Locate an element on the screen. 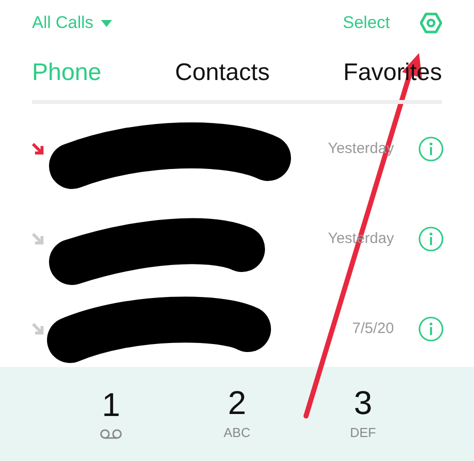 This screenshot has width=474, height=461. call-time: 7/5/20 is located at coordinates (373, 328).